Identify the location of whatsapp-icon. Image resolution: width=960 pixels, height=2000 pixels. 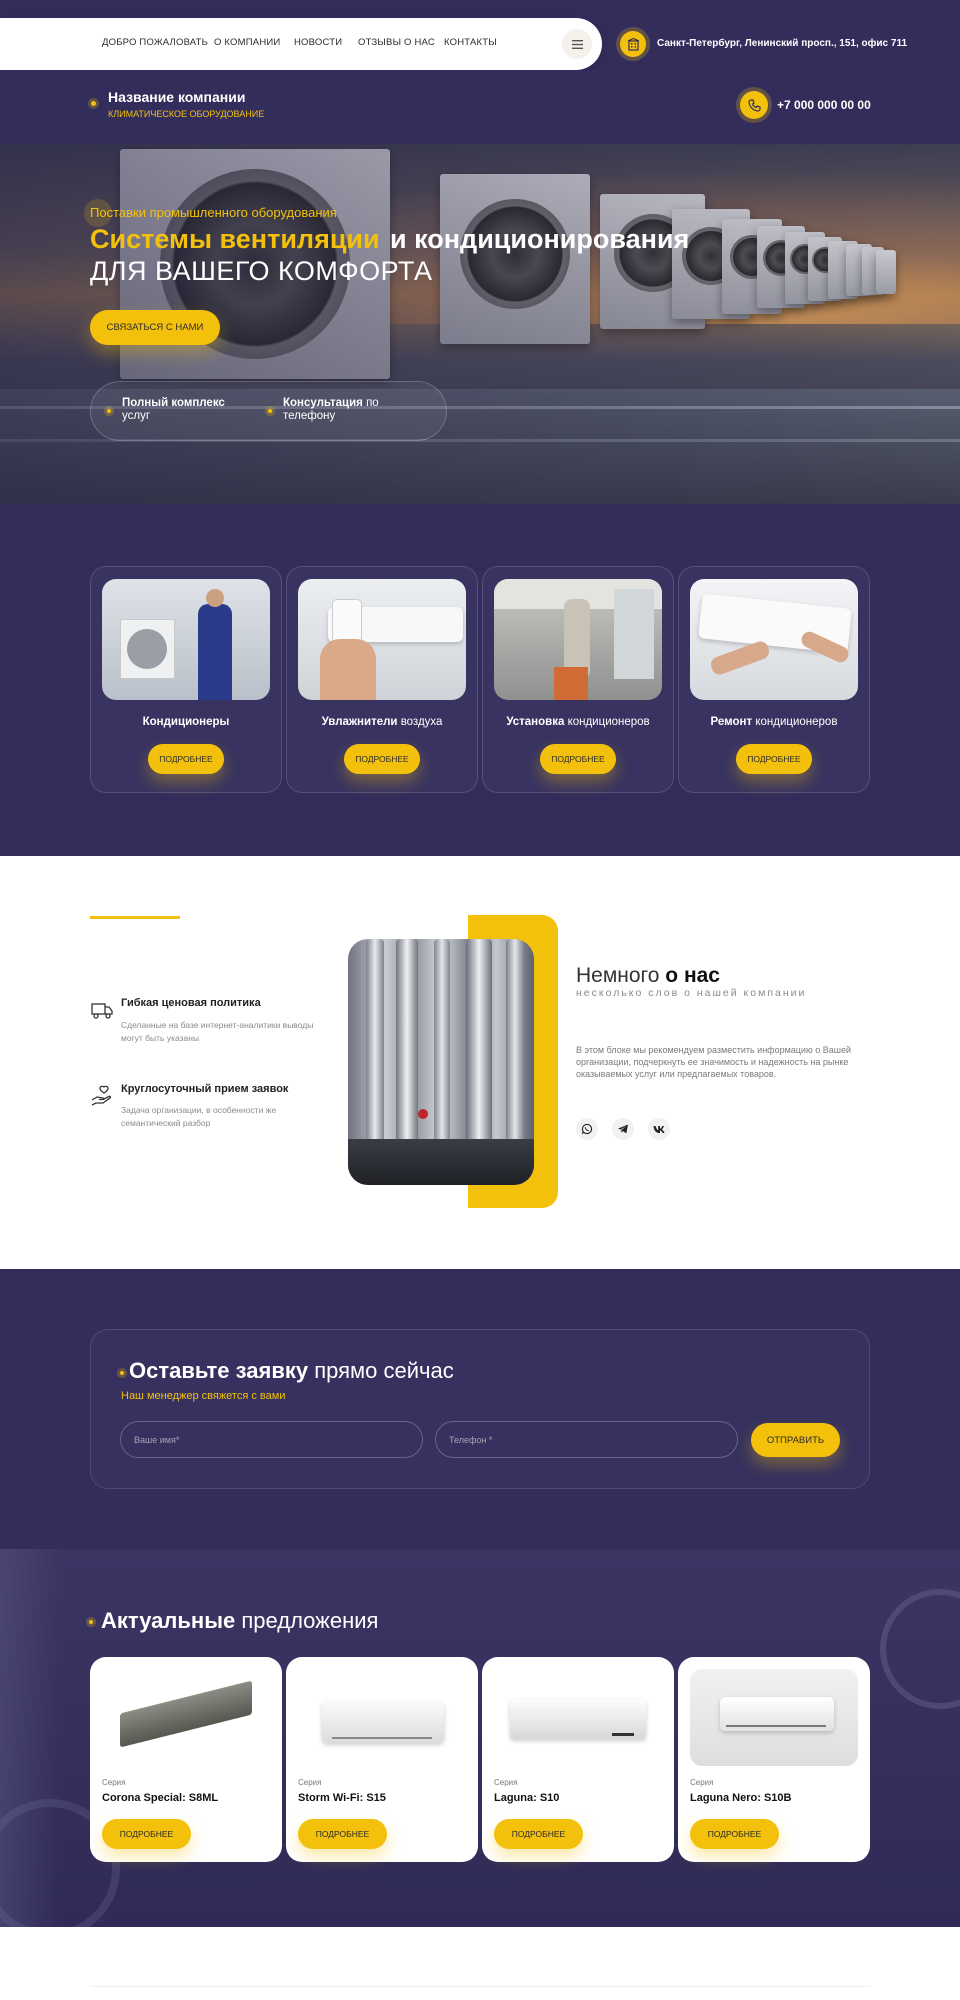
(587, 1129).